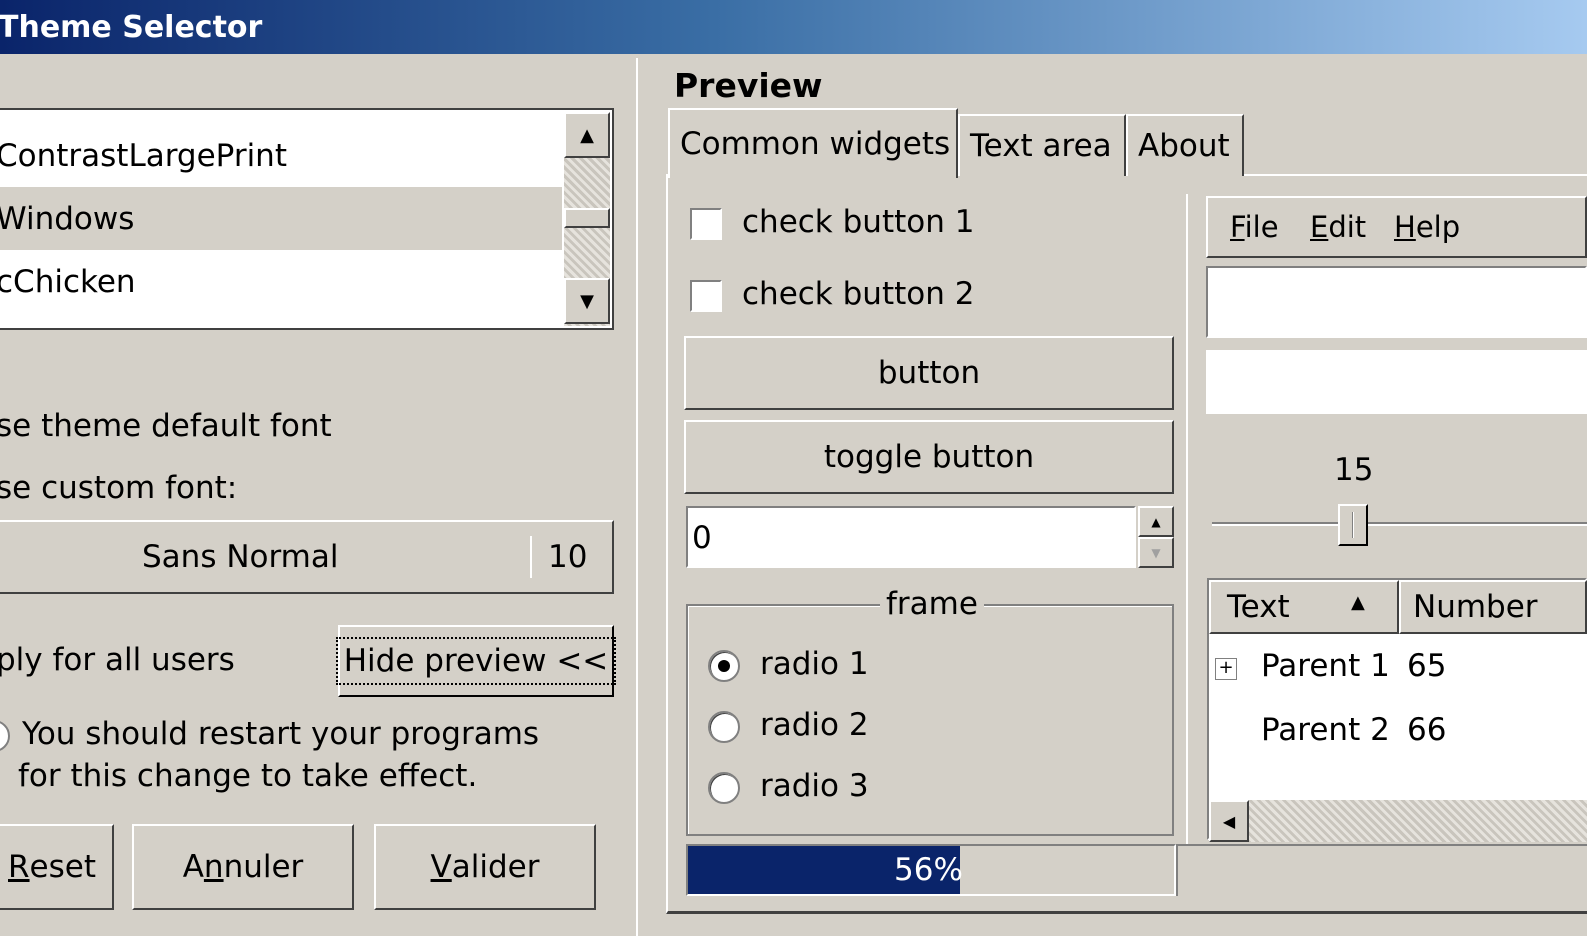  What do you see at coordinates (213, 867) in the screenshot?
I see `cancel-label-mnemonic: n` at bounding box center [213, 867].